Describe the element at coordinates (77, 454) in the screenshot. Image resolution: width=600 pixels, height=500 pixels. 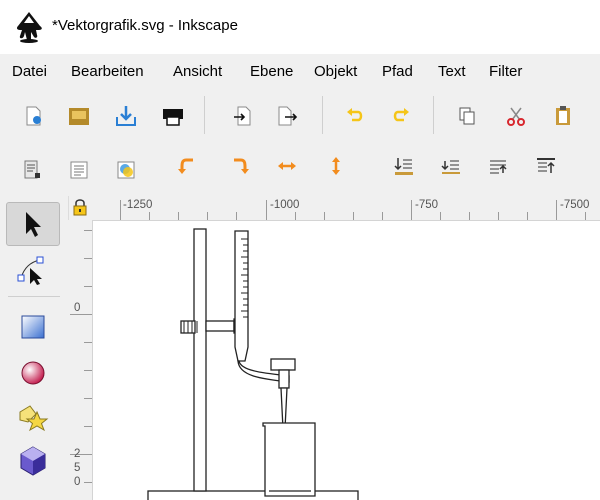
I see `ruler-label: 2` at that location.